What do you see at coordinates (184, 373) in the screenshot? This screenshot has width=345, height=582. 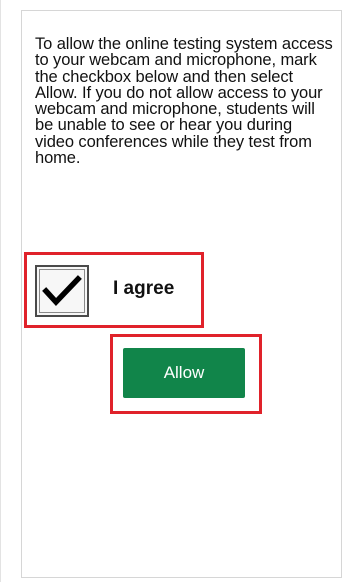 I see `allow-button: Allow` at bounding box center [184, 373].